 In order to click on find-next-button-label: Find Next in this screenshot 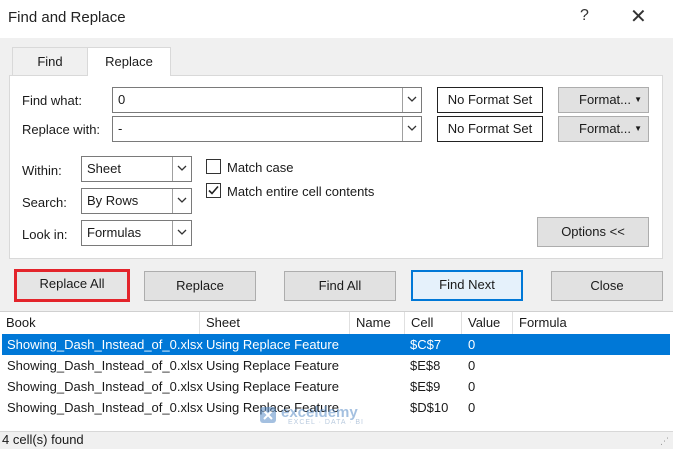, I will do `click(467, 284)`.